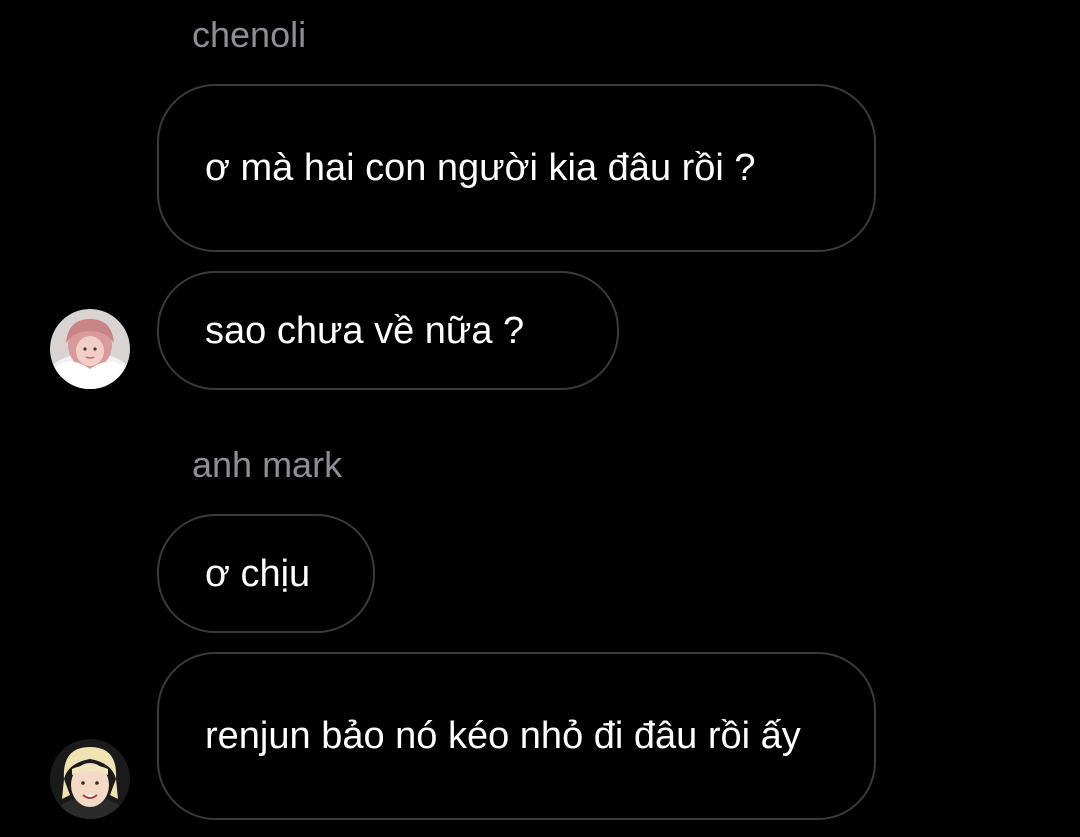  What do you see at coordinates (249, 34) in the screenshot?
I see `sender-name: chenoli` at bounding box center [249, 34].